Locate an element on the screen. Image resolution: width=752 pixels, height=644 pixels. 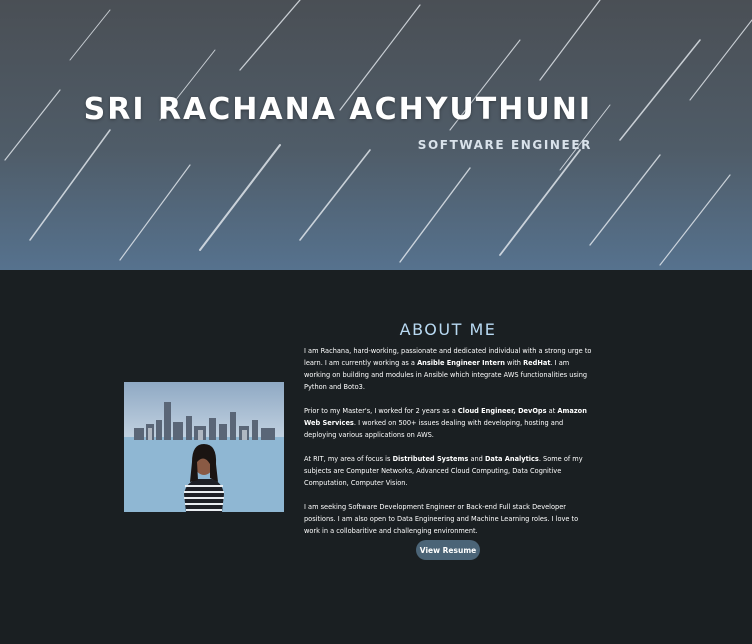
profile-photo is located at coordinates (204, 447).